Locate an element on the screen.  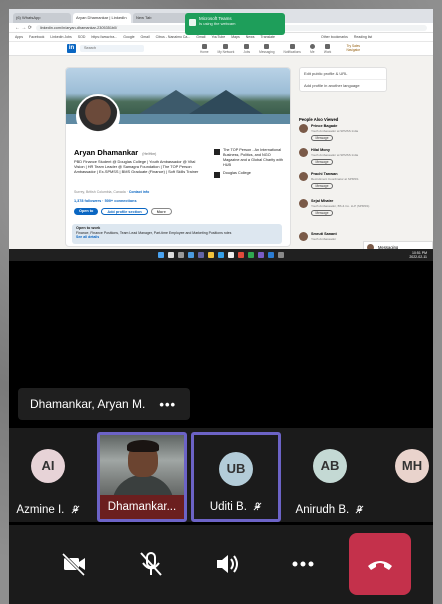
education-item: Douglas College is located at coordinates (251, 174).